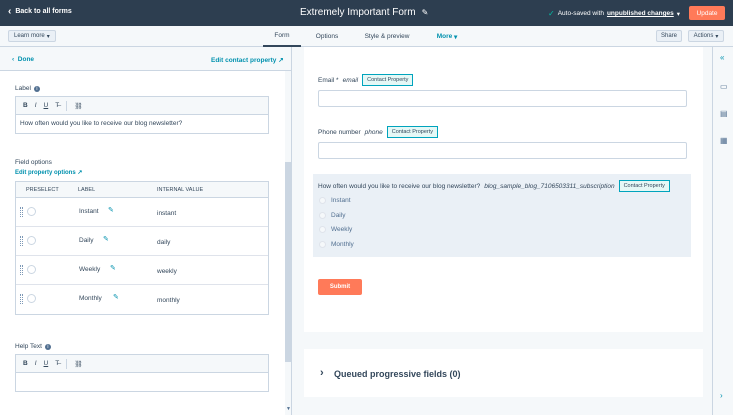 The height and width of the screenshot is (415, 733). I want to click on radio-option: Weekly, so click(335, 229).